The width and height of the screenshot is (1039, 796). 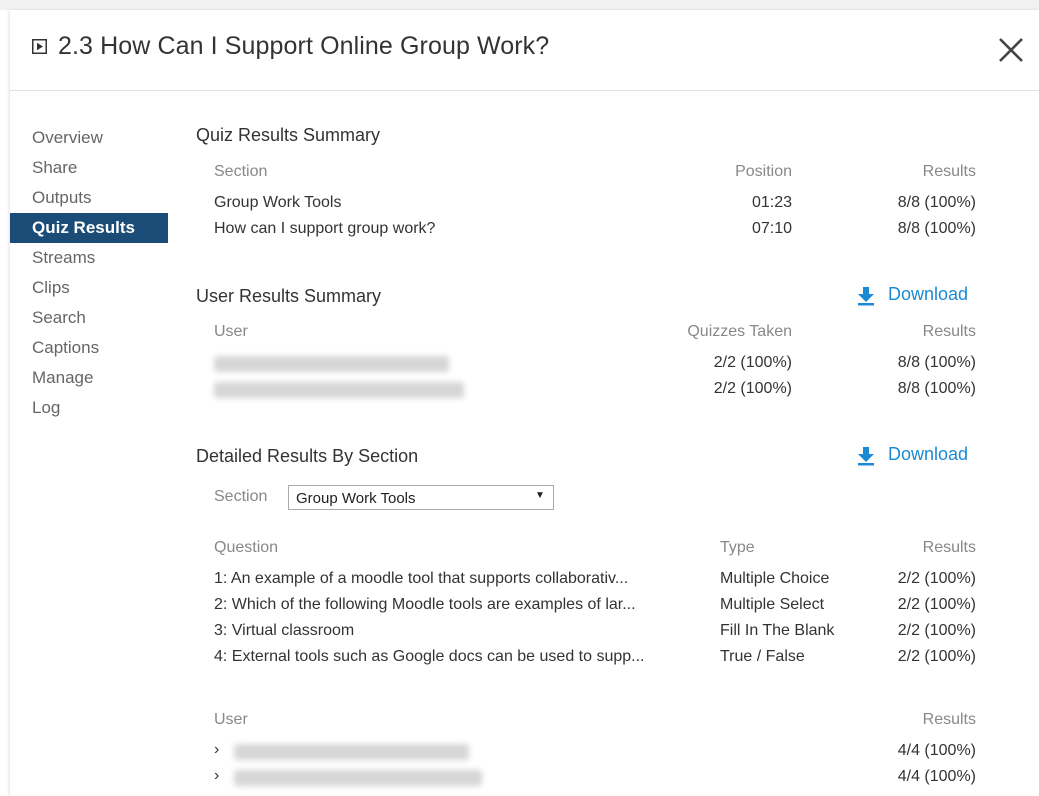 What do you see at coordinates (540, 495) in the screenshot?
I see `dropdown-arrow-icon: ▼` at bounding box center [540, 495].